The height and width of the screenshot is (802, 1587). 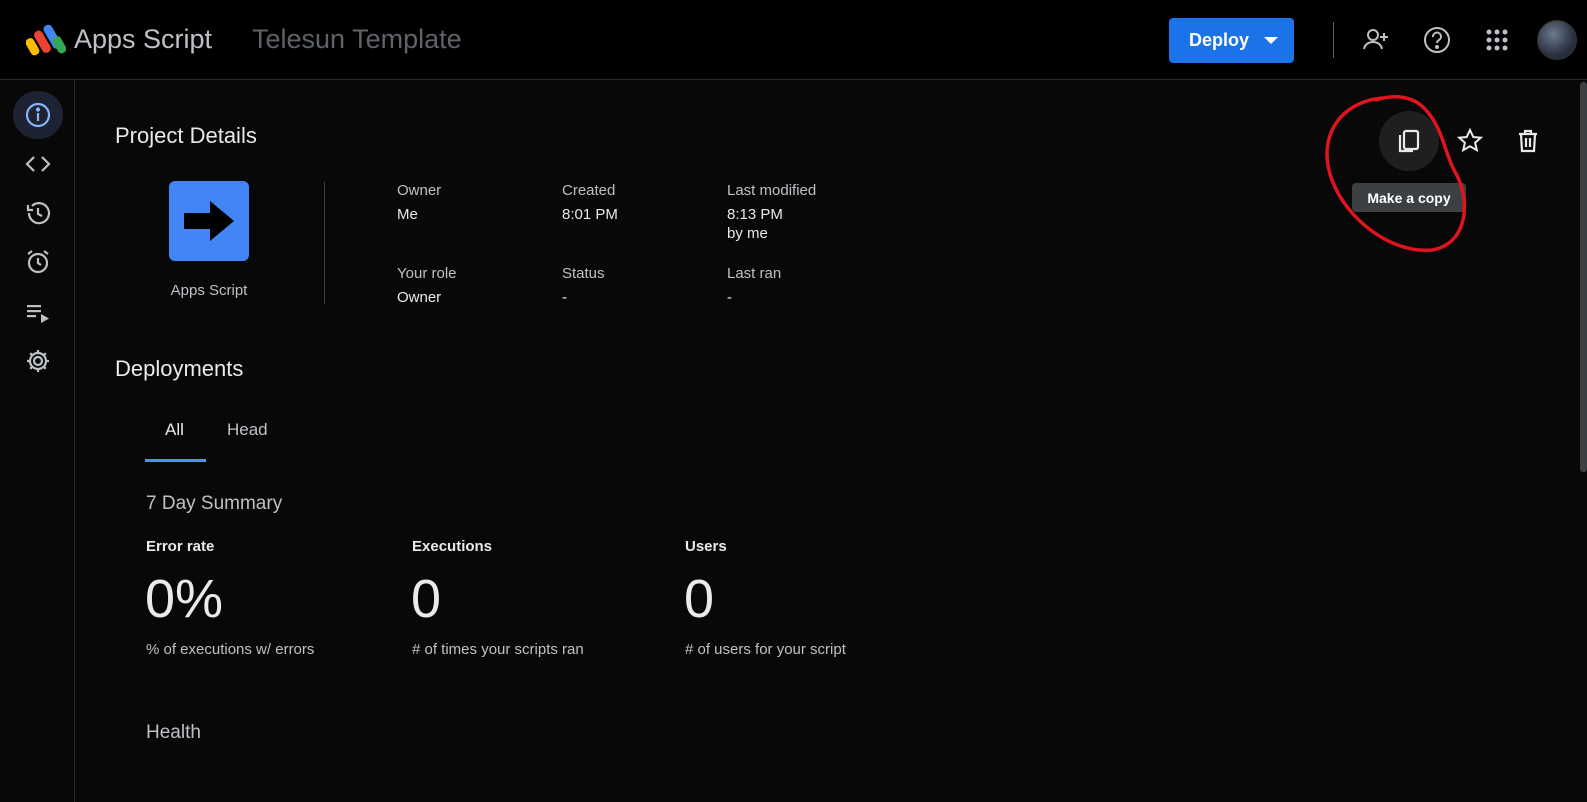 I want to click on sidebar-item-settings, so click(x=38, y=361).